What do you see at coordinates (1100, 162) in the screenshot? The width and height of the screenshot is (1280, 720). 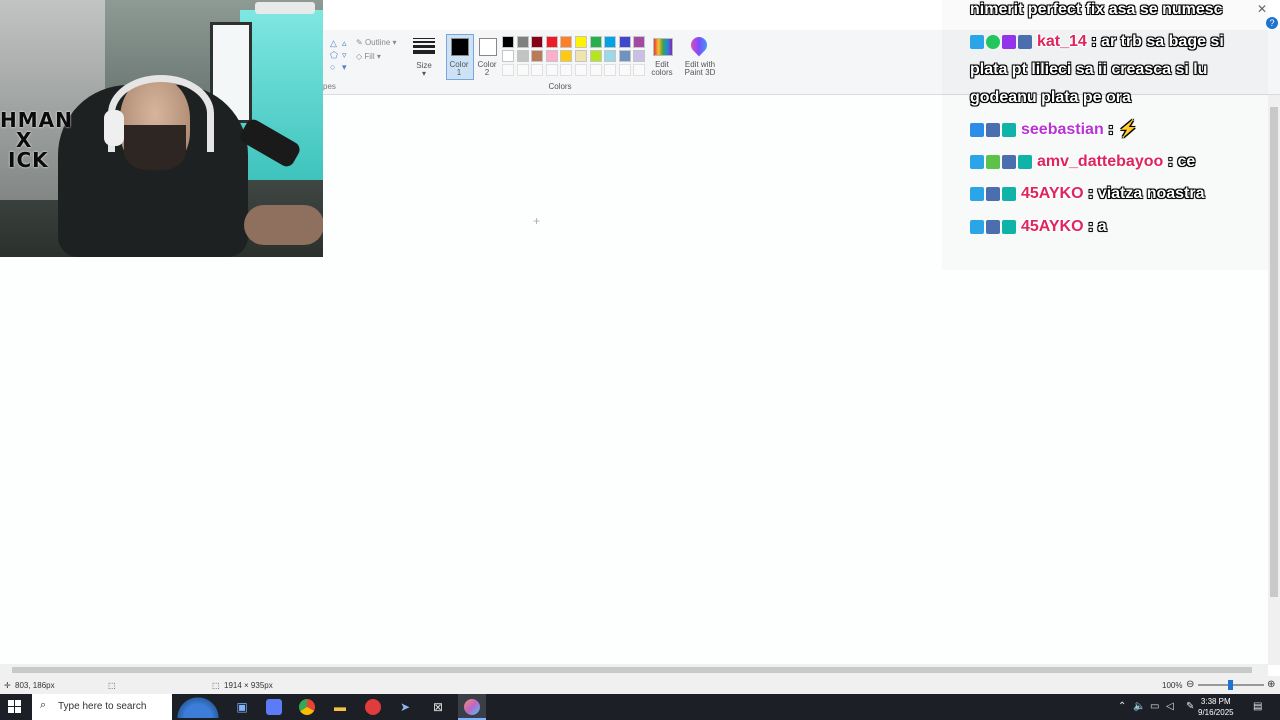 I see `chat-username: amv_dattebayoo` at bounding box center [1100, 162].